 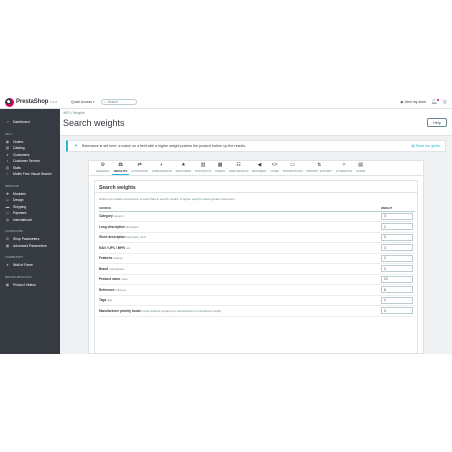 I want to click on chat-icon: ▪, so click(x=7, y=161).